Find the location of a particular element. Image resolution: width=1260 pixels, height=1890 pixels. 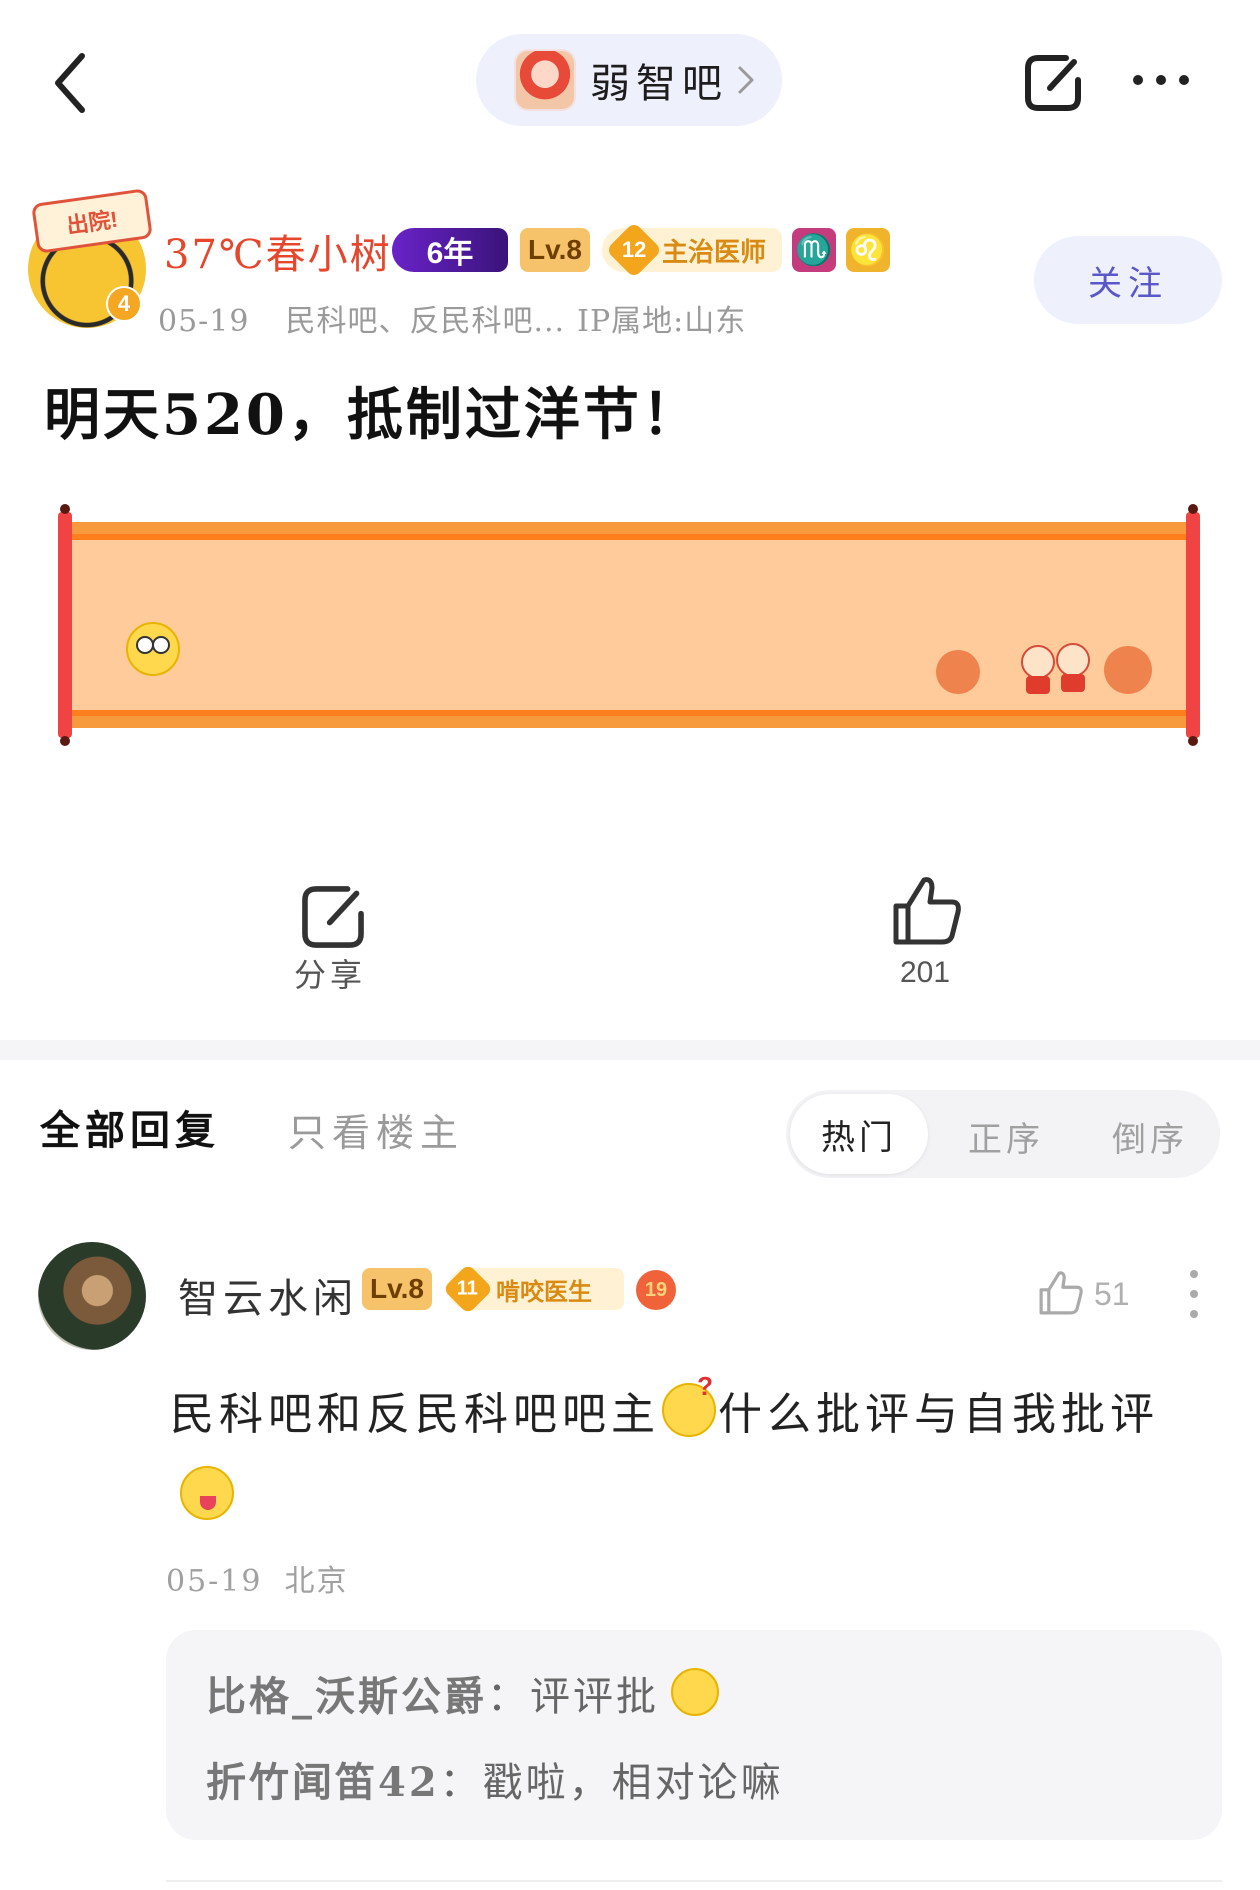

more-options-button is located at coordinates (1161, 80).